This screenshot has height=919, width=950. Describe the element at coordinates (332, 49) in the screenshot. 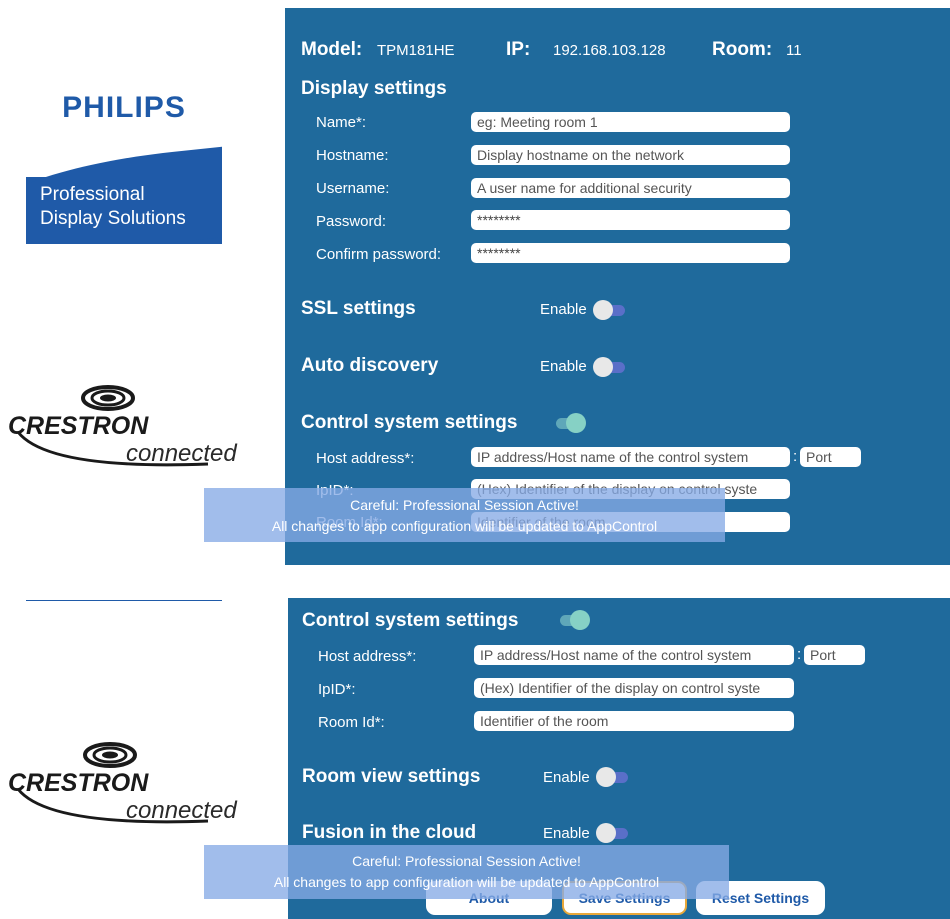

I see `model-label: Model:` at that location.